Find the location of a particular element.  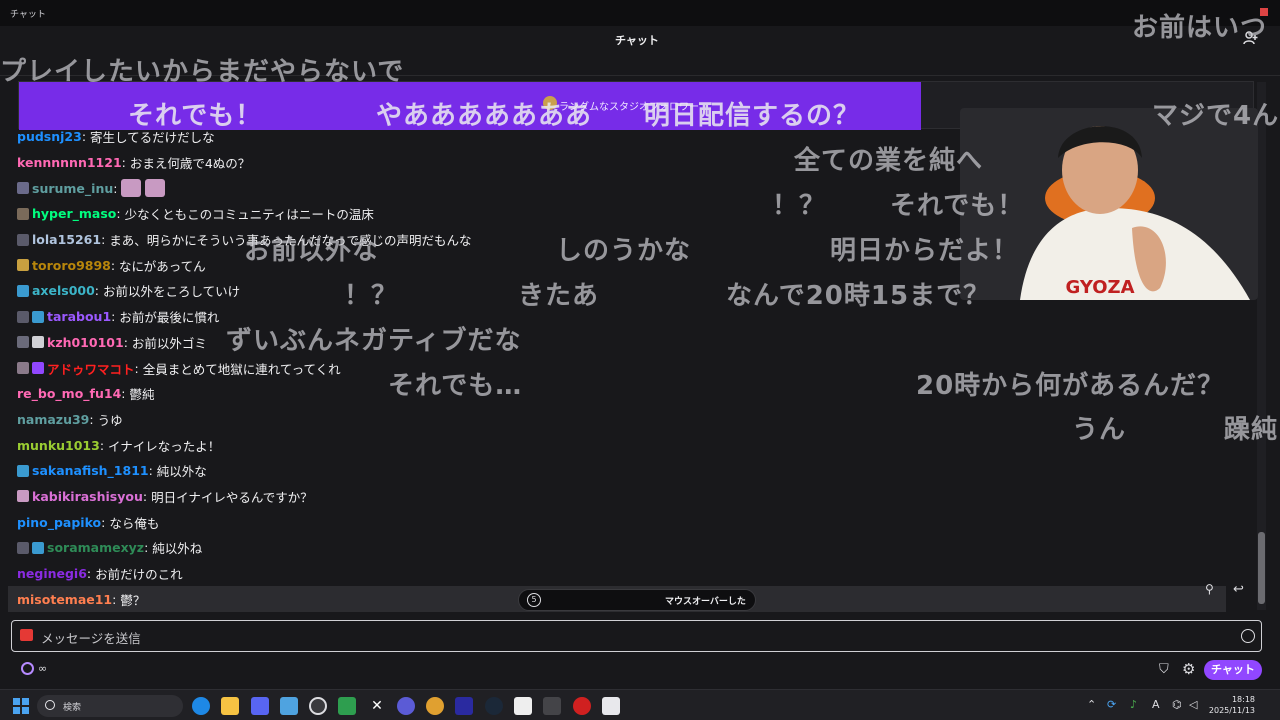

wifi-icon: ⌬ is located at coordinates (1177, 704).